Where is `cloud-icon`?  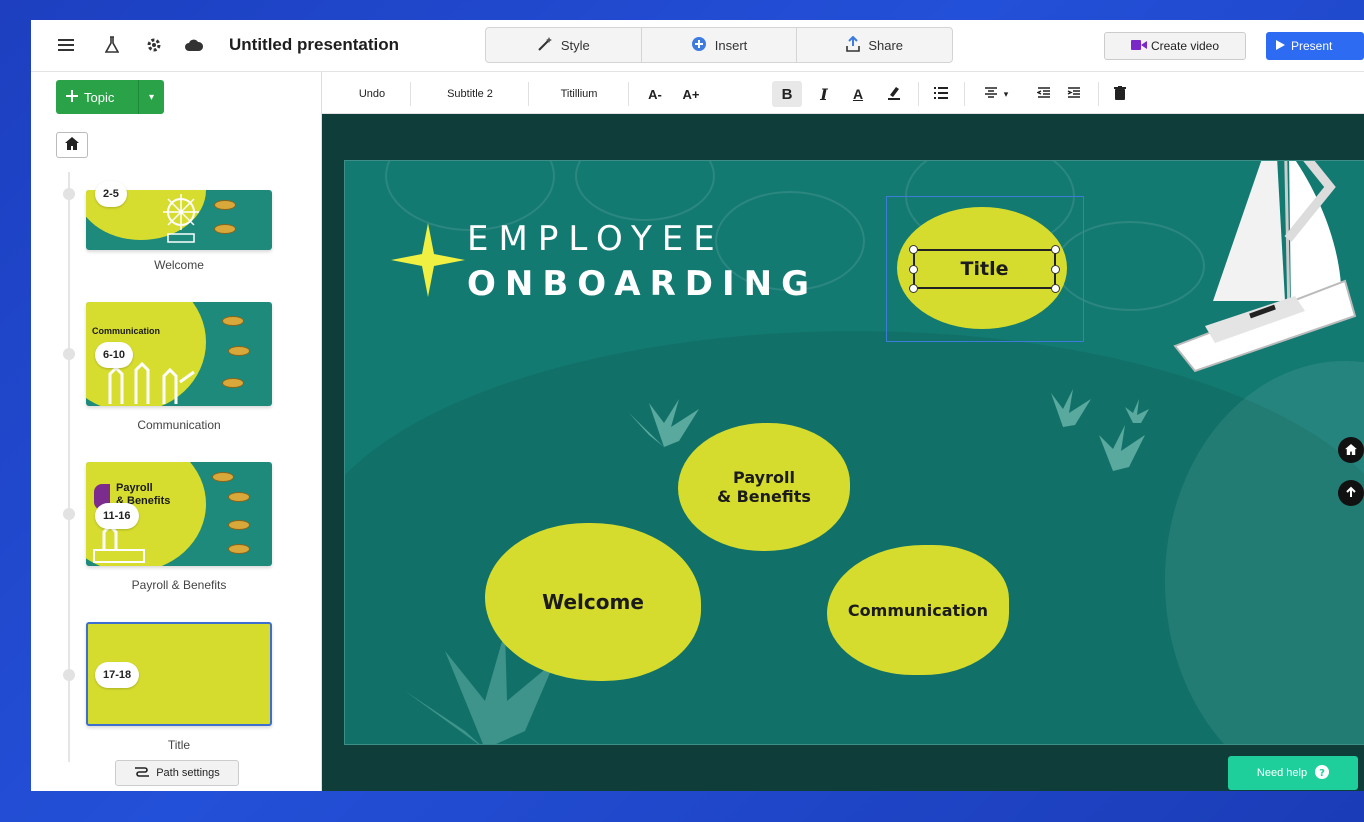 cloud-icon is located at coordinates (194, 45).